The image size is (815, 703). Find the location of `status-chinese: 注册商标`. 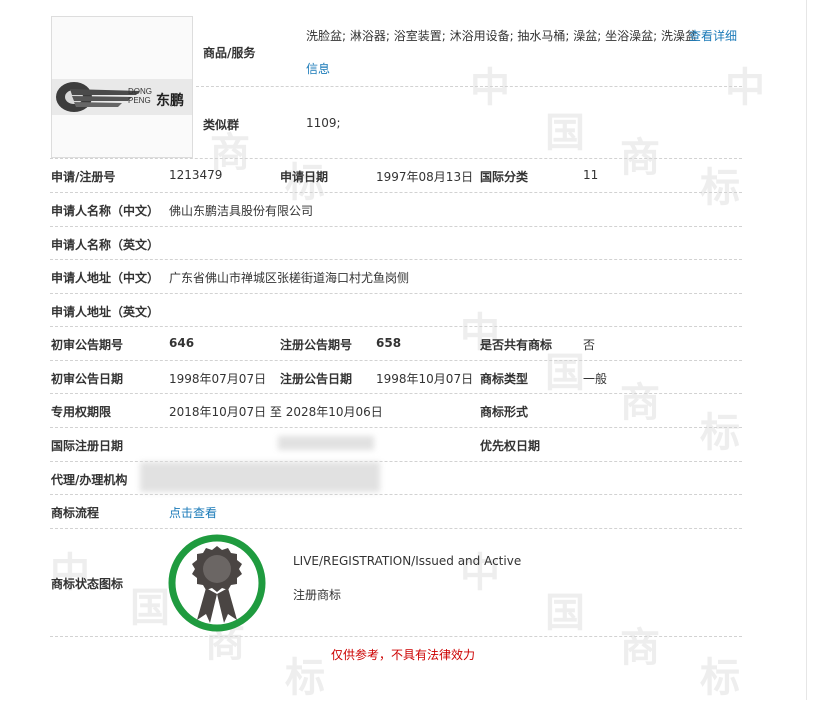

status-chinese: 注册商标 is located at coordinates (317, 595).